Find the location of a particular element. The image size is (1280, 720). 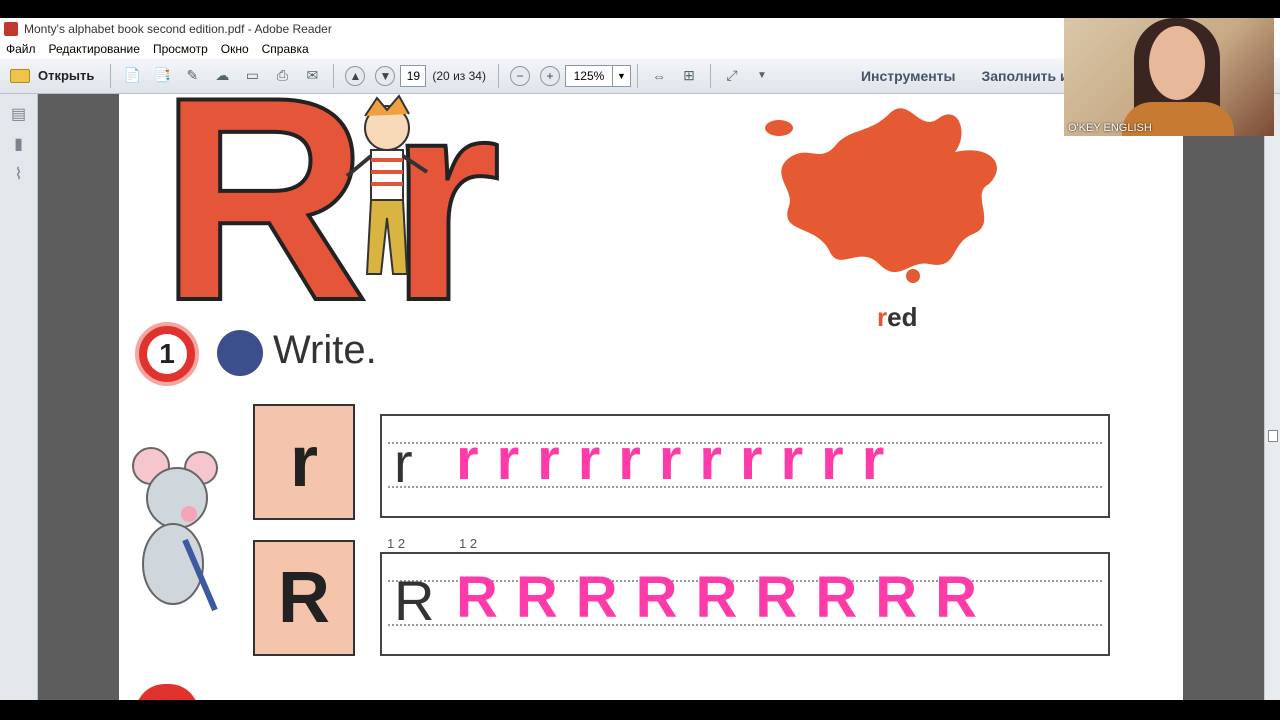

pages-icon: ▤ is located at coordinates (19, 114).